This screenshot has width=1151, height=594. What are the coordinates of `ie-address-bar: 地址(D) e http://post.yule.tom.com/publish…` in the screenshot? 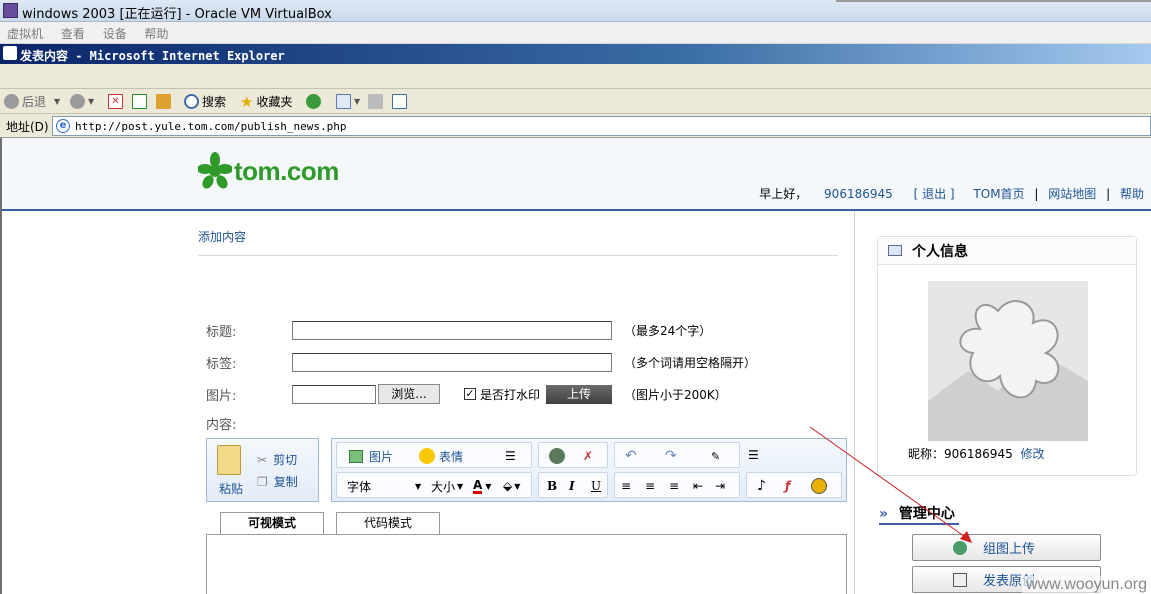 It's located at (575, 126).